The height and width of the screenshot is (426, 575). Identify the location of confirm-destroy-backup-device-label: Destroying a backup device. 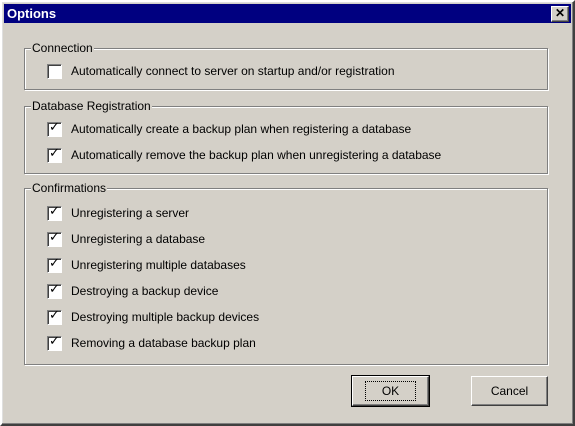
(145, 291).